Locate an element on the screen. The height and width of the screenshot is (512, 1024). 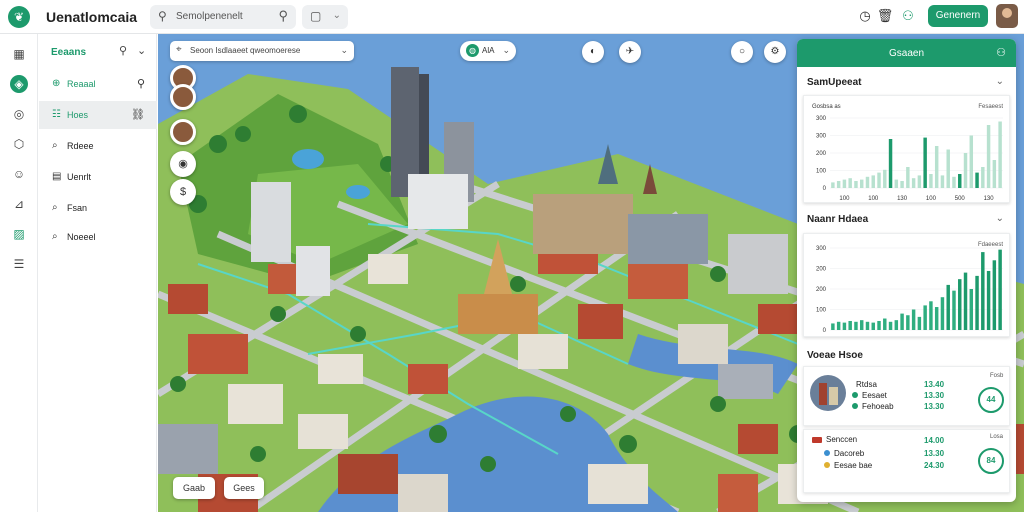
trend-sub: Eesaet is located at coordinates (874, 395).